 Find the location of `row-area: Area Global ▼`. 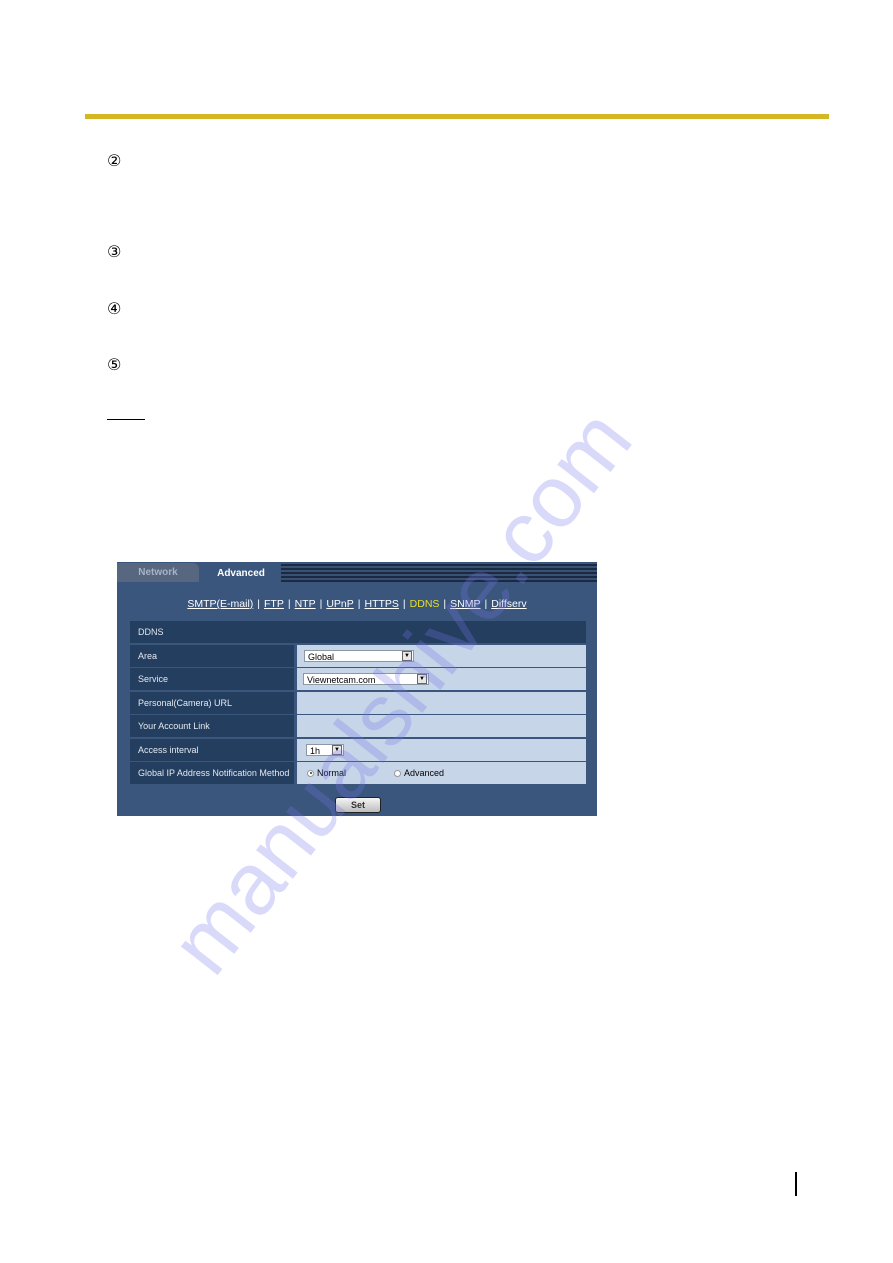

row-area: Area Global ▼ is located at coordinates (358, 655).